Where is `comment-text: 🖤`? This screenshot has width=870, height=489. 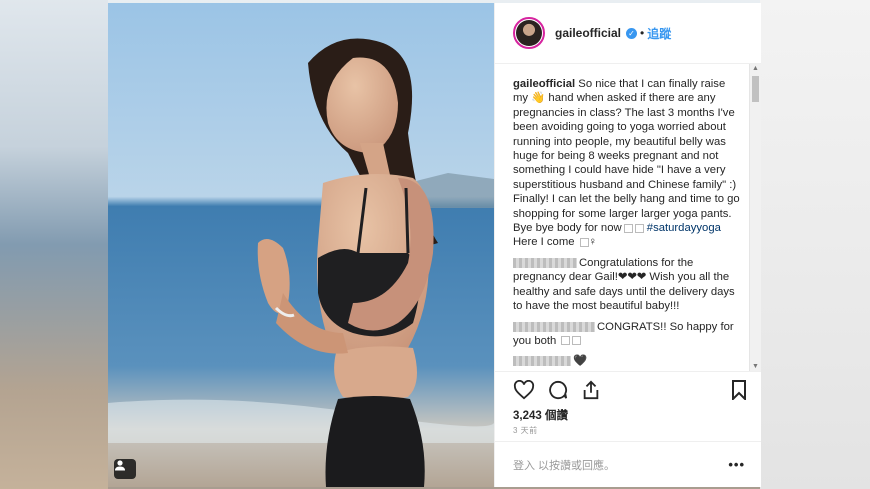
comment-text: 🖤 is located at coordinates (580, 361).